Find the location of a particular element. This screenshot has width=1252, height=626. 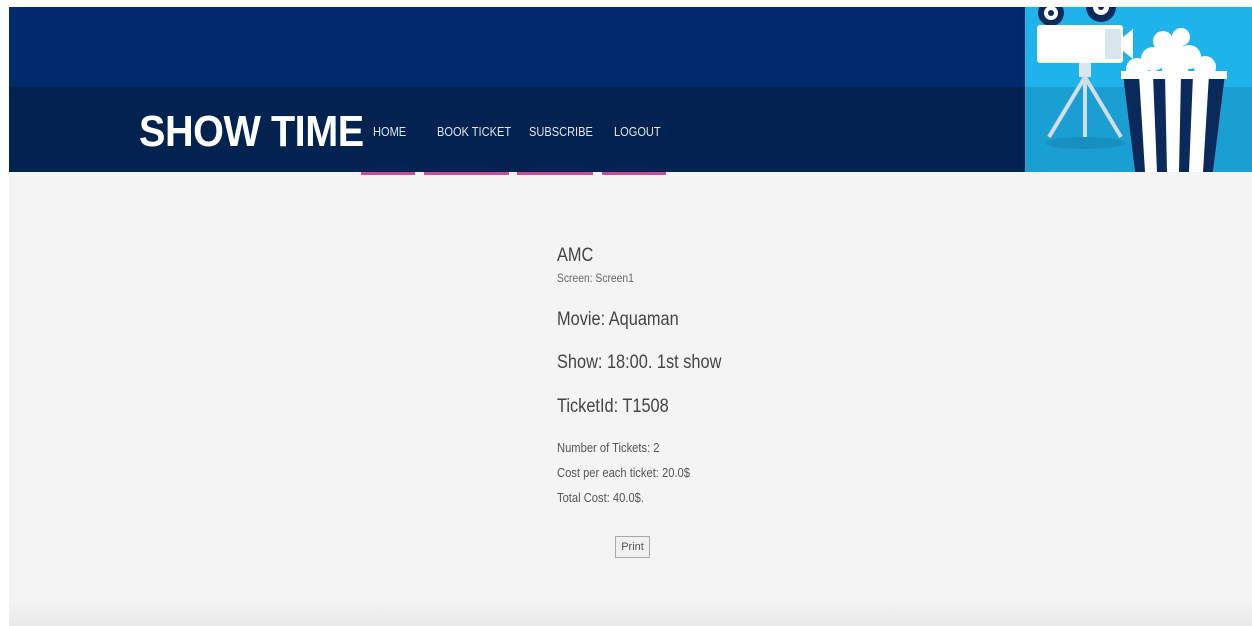

nav-item-subscribe: SUBSCRIBE is located at coordinates (561, 131).